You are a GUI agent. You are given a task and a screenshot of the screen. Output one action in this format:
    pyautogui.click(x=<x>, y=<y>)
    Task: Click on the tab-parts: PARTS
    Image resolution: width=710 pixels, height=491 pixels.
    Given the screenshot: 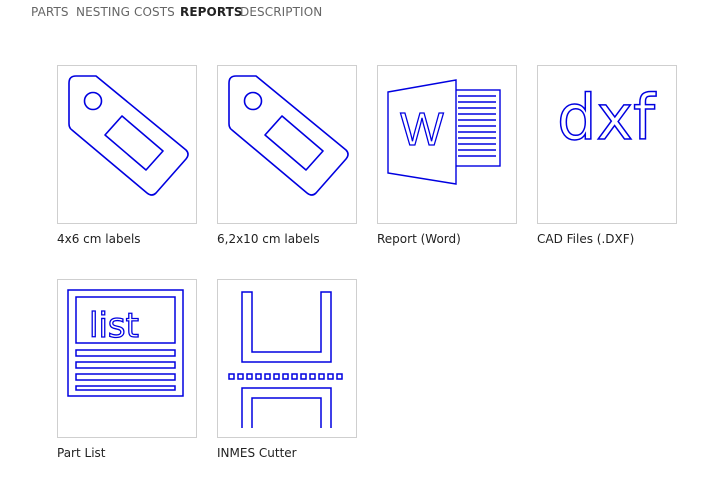 What is the action you would take?
    pyautogui.click(x=50, y=12)
    